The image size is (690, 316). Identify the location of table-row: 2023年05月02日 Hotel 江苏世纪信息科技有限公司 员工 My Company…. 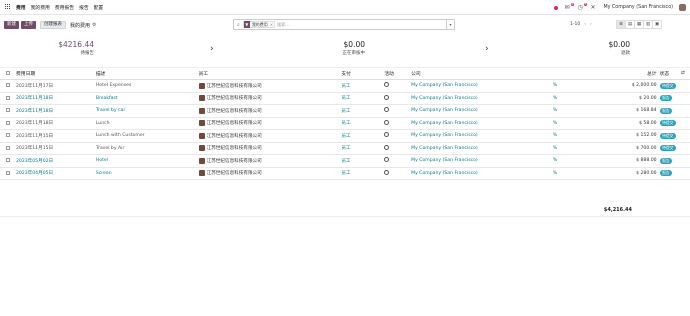
(345, 161).